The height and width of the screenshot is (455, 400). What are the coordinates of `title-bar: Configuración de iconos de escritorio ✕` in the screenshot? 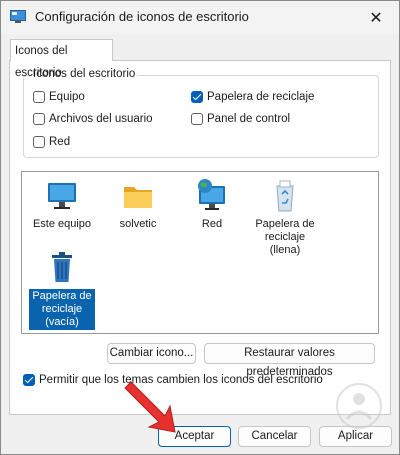 It's located at (200, 17).